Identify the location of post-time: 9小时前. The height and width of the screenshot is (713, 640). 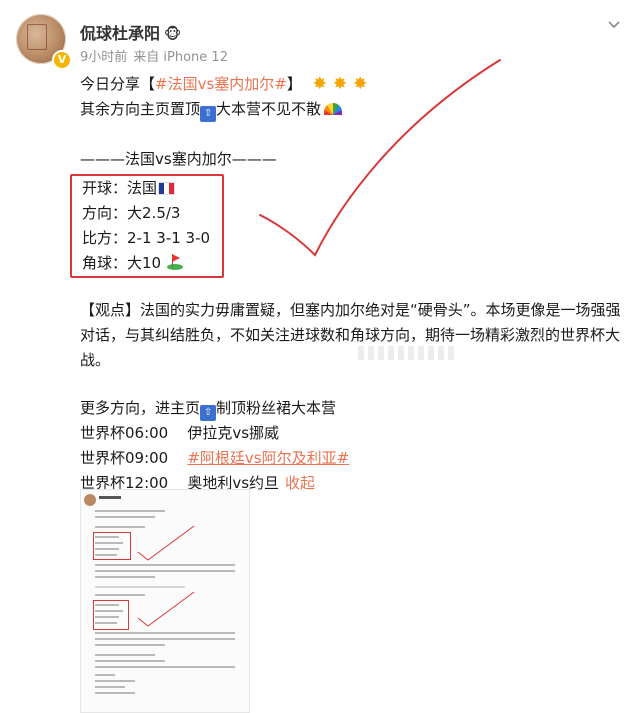
(104, 57).